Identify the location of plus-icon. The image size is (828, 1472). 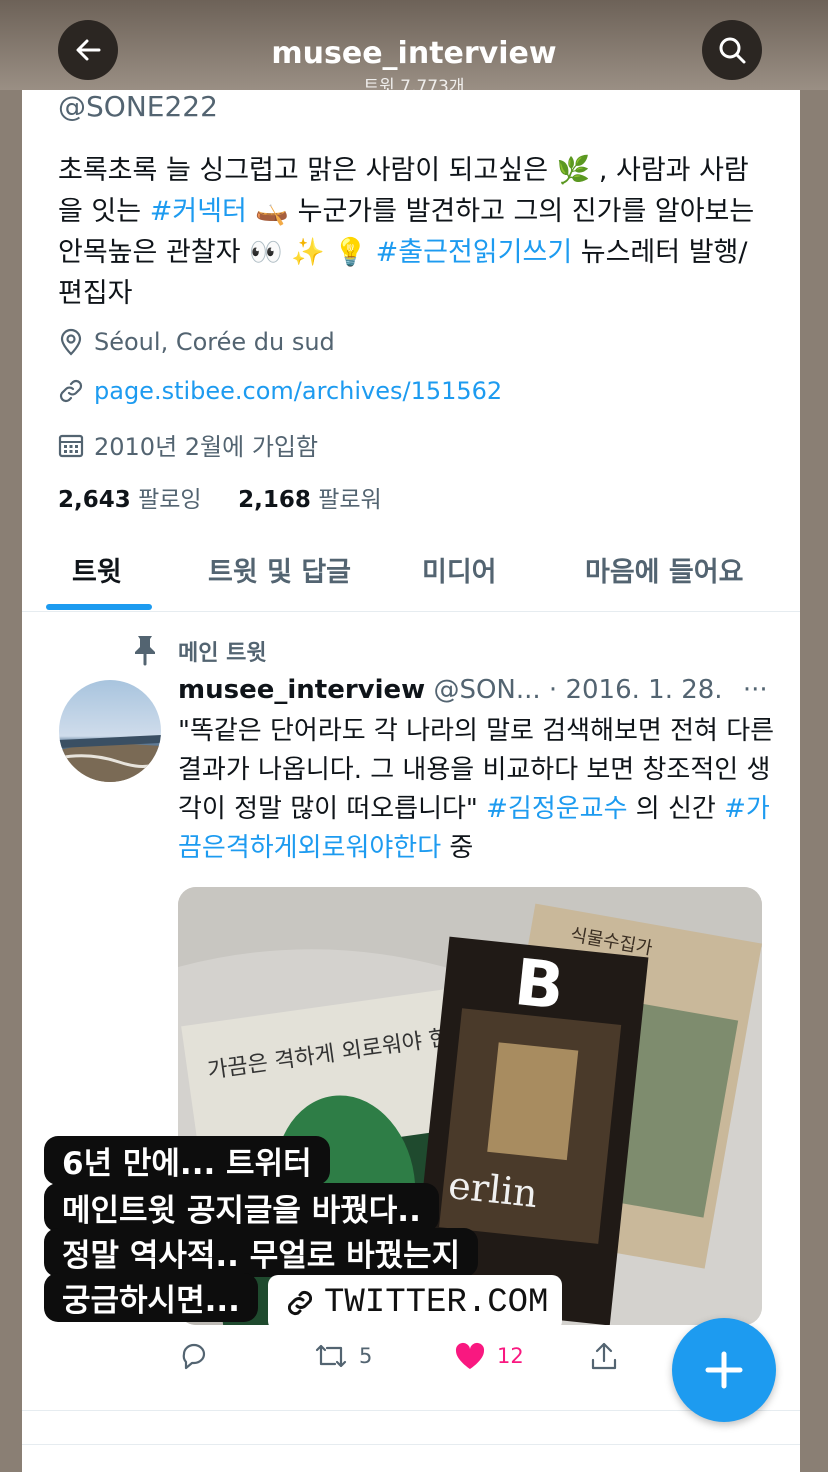
(724, 1370).